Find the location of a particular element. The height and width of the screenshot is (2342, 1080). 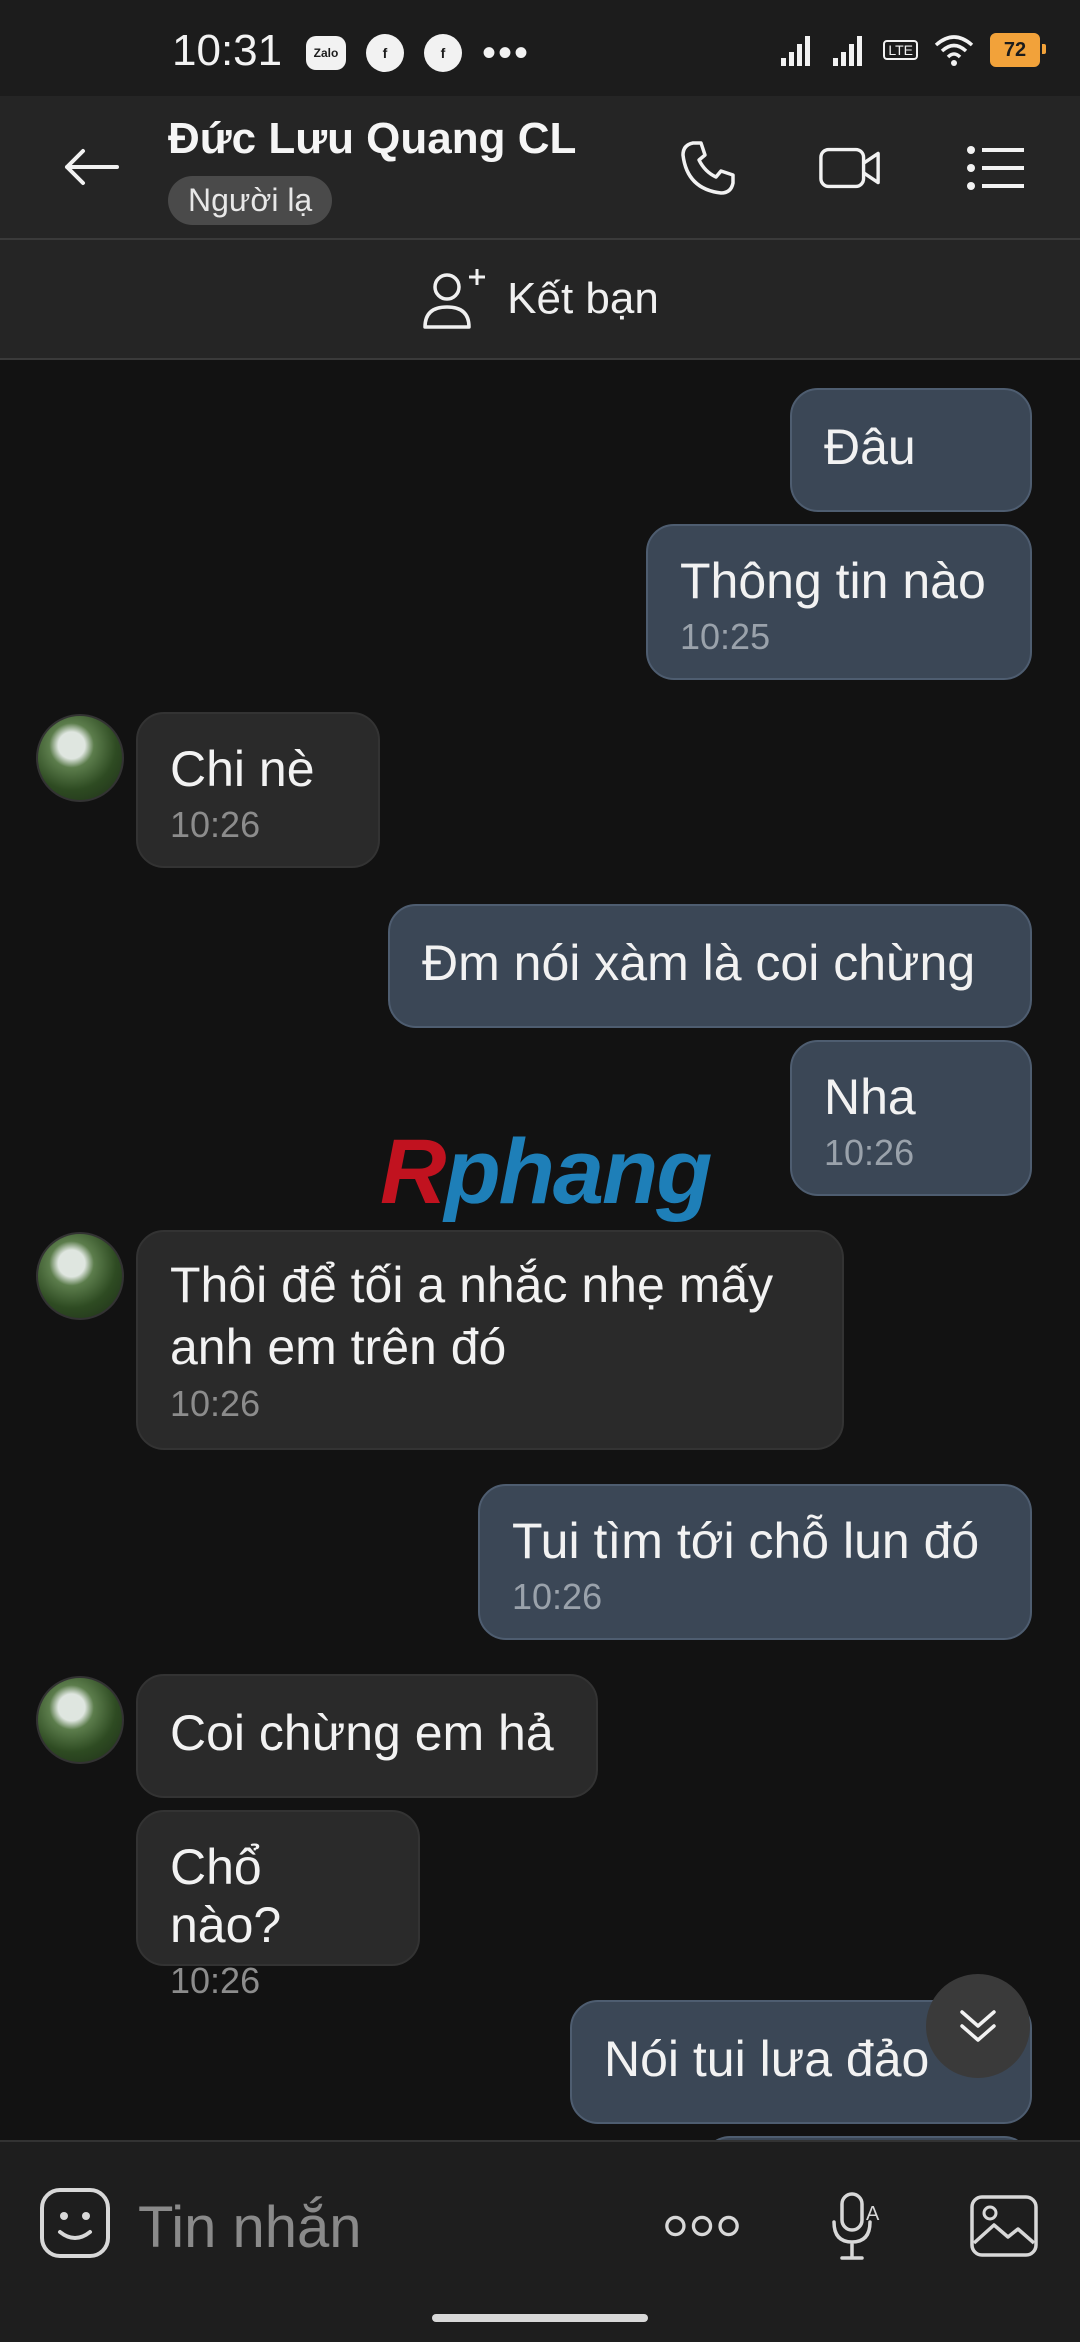

chat-header: Đức Lưu Quang CL Người lạ is located at coordinates (540, 168).